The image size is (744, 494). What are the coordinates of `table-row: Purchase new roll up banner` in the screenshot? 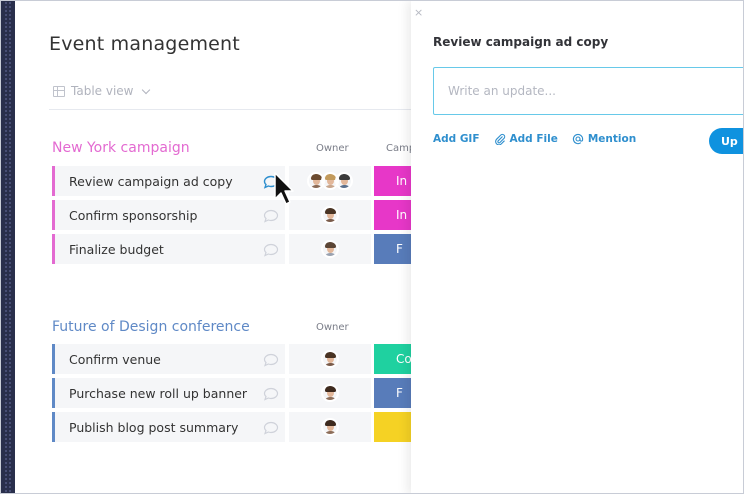 It's located at (168, 393).